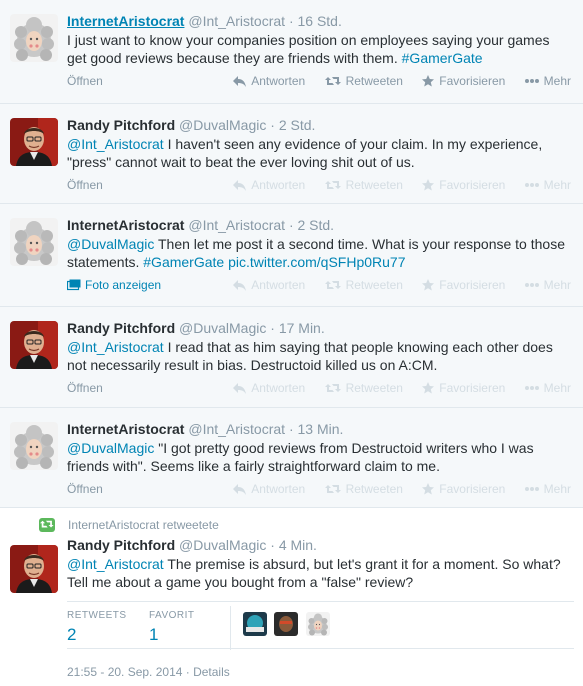  What do you see at coordinates (293, 545) in the screenshot?
I see `tweet-time: · 4 Min.` at bounding box center [293, 545].